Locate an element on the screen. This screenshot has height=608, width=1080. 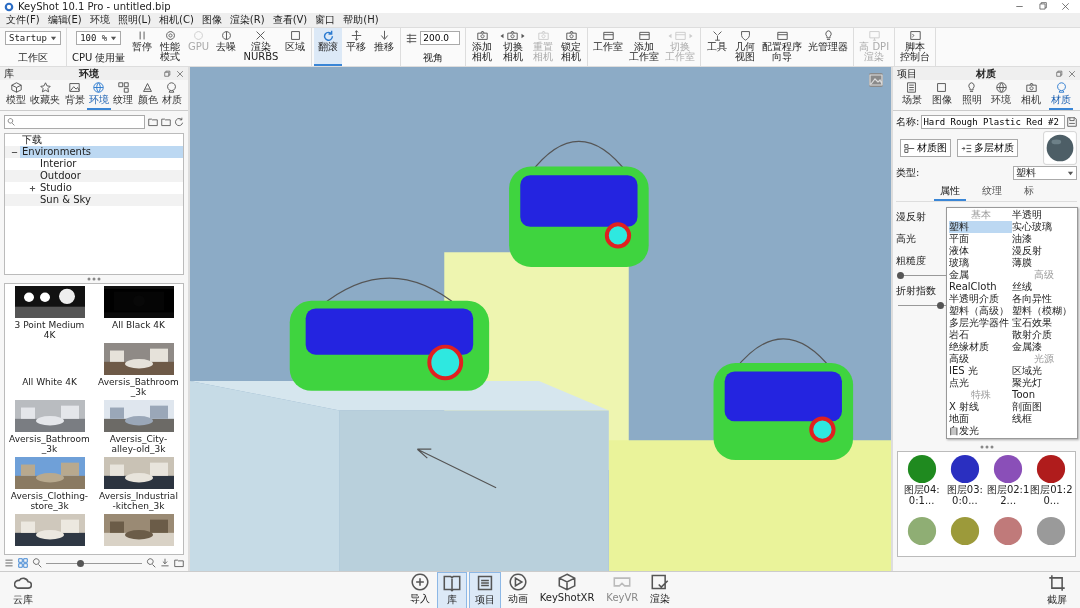
menu-option: 剖面图 is located at coordinates (1043, 407).